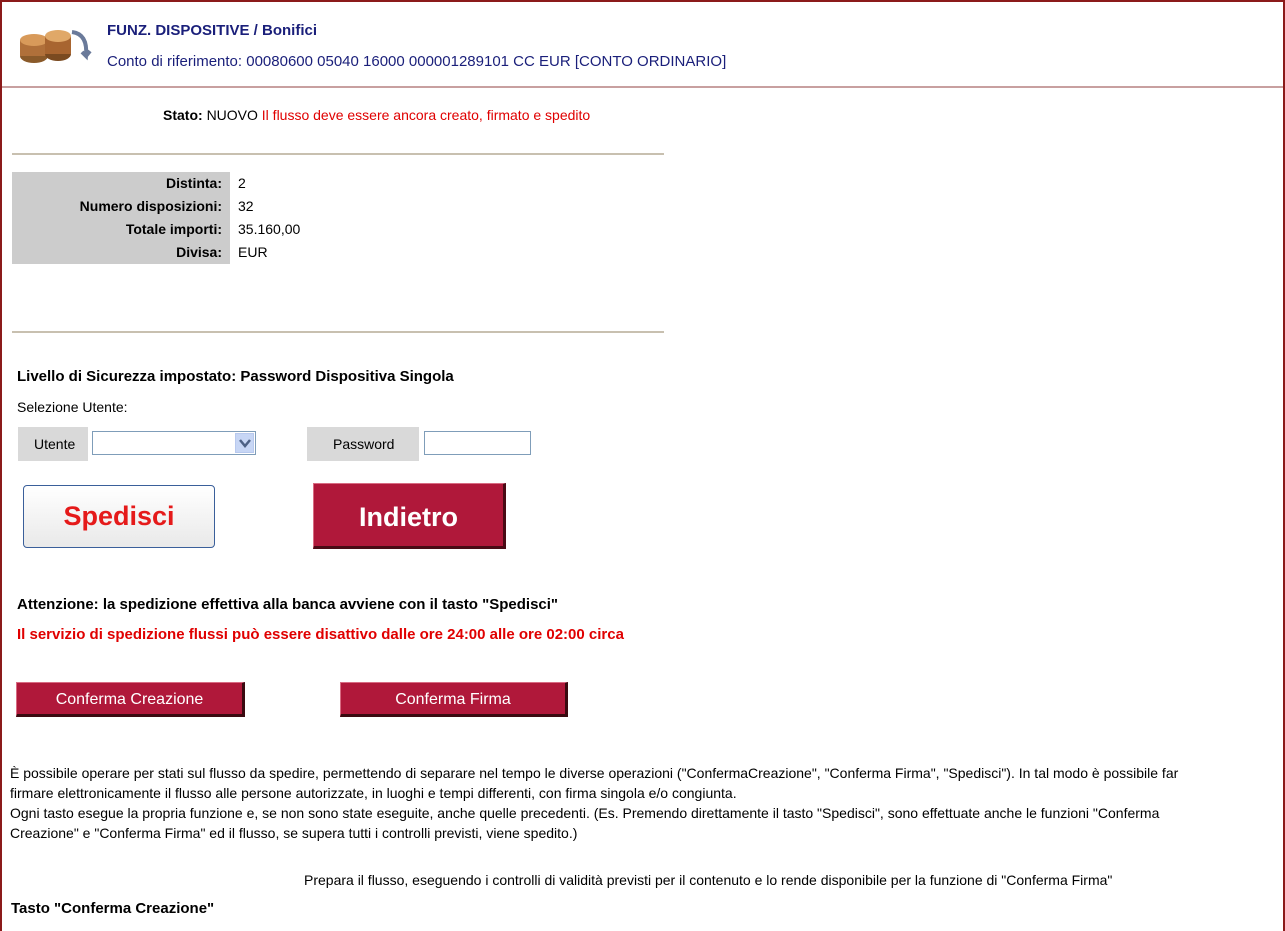  I want to click on summary-label: Numero disposizioni:, so click(121, 206).